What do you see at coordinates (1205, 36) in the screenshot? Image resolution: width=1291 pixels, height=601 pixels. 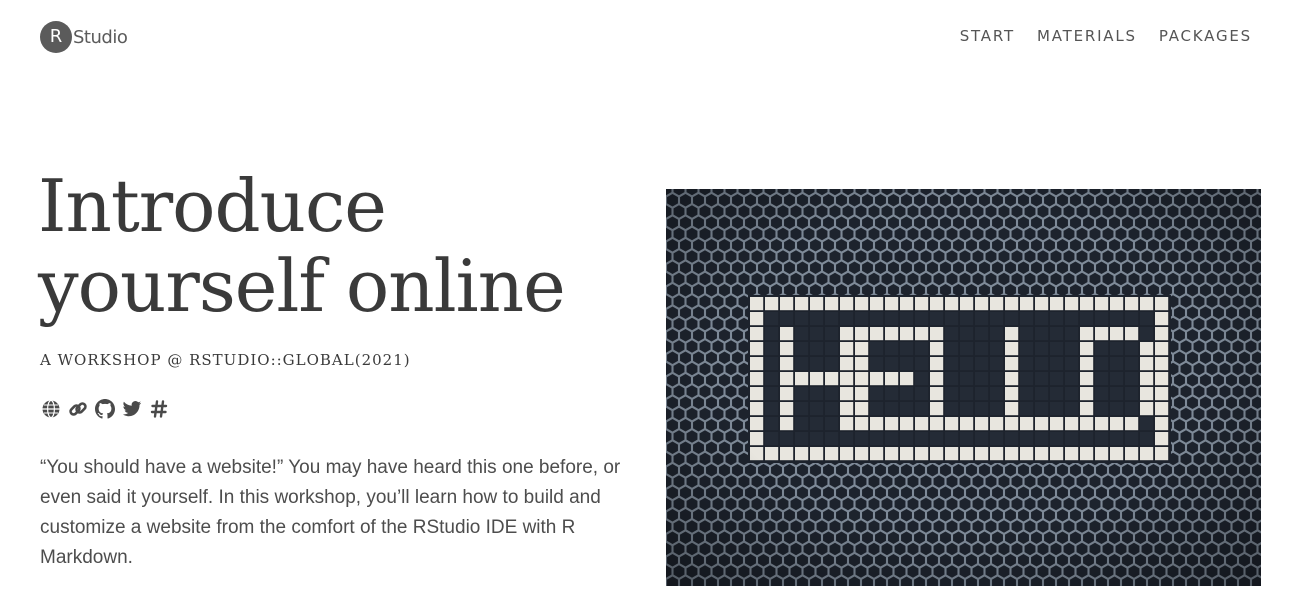 I see `nav-packages-link: PACKAGES` at bounding box center [1205, 36].